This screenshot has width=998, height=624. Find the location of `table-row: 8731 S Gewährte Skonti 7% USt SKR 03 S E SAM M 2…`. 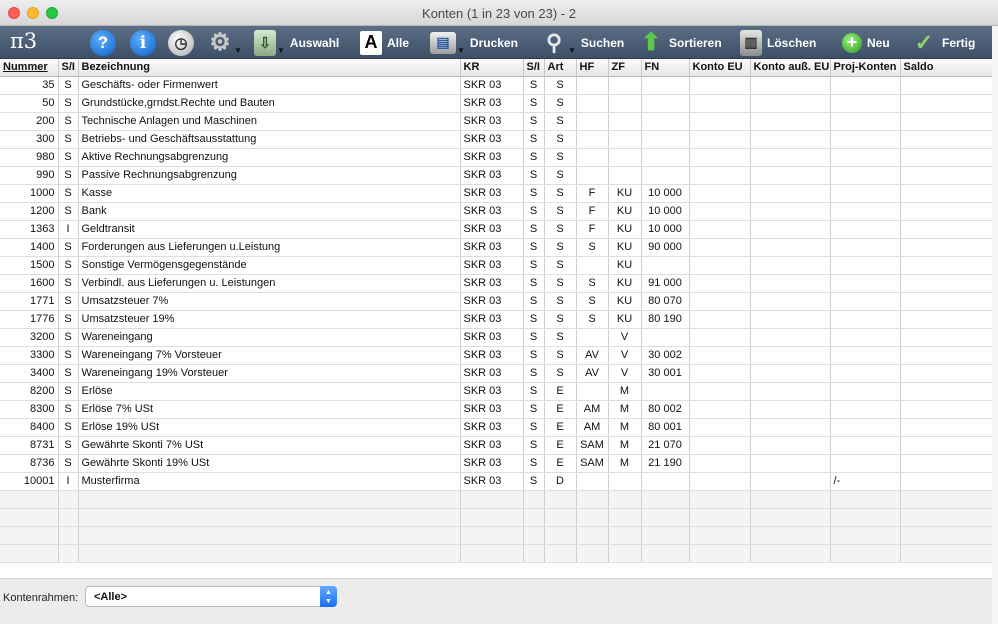

table-row: 8731 S Gewährte Skonti 7% USt SKR 03 S E SAM M 2… is located at coordinates (499, 445).